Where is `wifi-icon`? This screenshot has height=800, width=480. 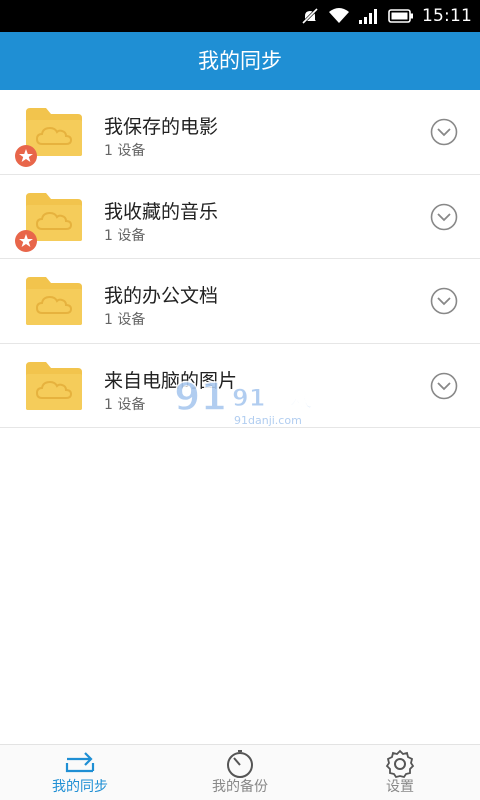
wifi-icon is located at coordinates (339, 16).